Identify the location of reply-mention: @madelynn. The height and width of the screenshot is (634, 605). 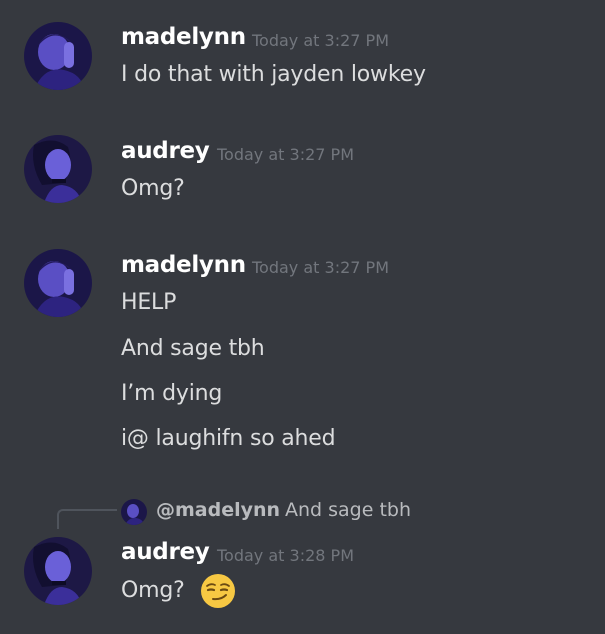
(218, 510).